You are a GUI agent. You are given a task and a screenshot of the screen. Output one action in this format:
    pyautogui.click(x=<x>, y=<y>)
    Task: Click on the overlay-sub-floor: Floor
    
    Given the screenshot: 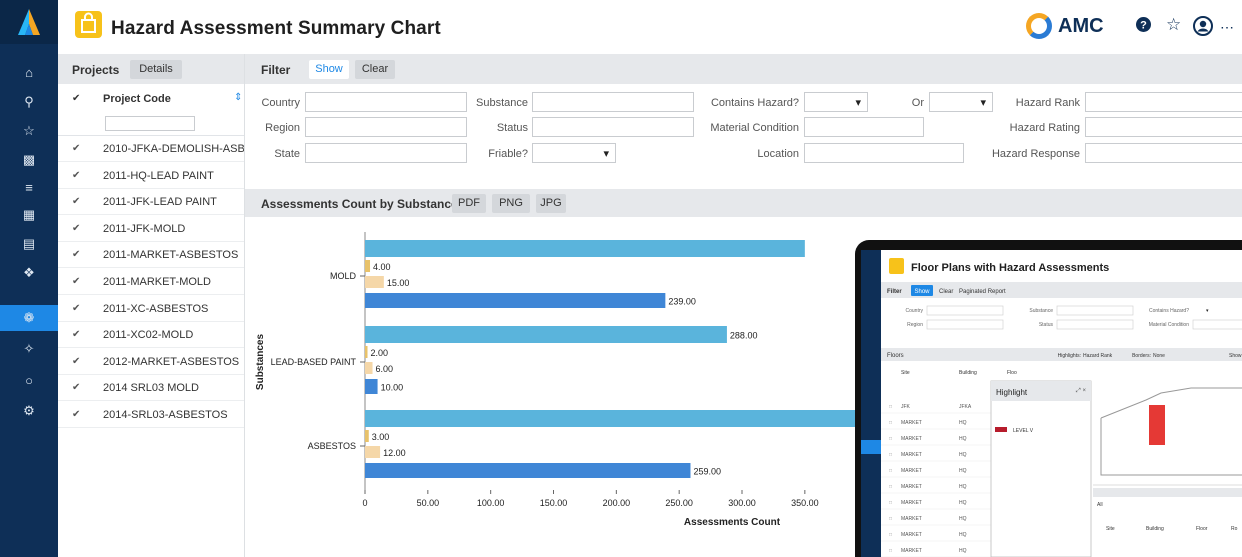 What is the action you would take?
    pyautogui.click(x=1202, y=529)
    